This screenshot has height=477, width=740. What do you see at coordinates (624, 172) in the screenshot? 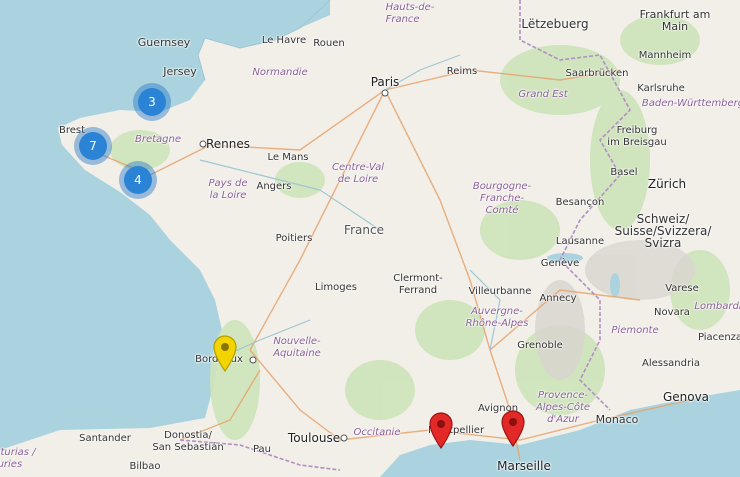
I see `label-basel: Basel` at bounding box center [624, 172].